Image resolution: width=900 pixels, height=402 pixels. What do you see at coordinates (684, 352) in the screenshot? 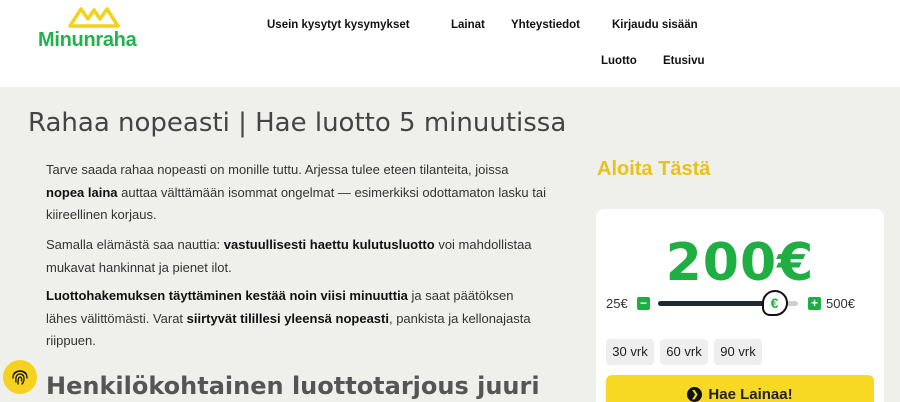
I see `term-option-60: 60 vrk` at bounding box center [684, 352].